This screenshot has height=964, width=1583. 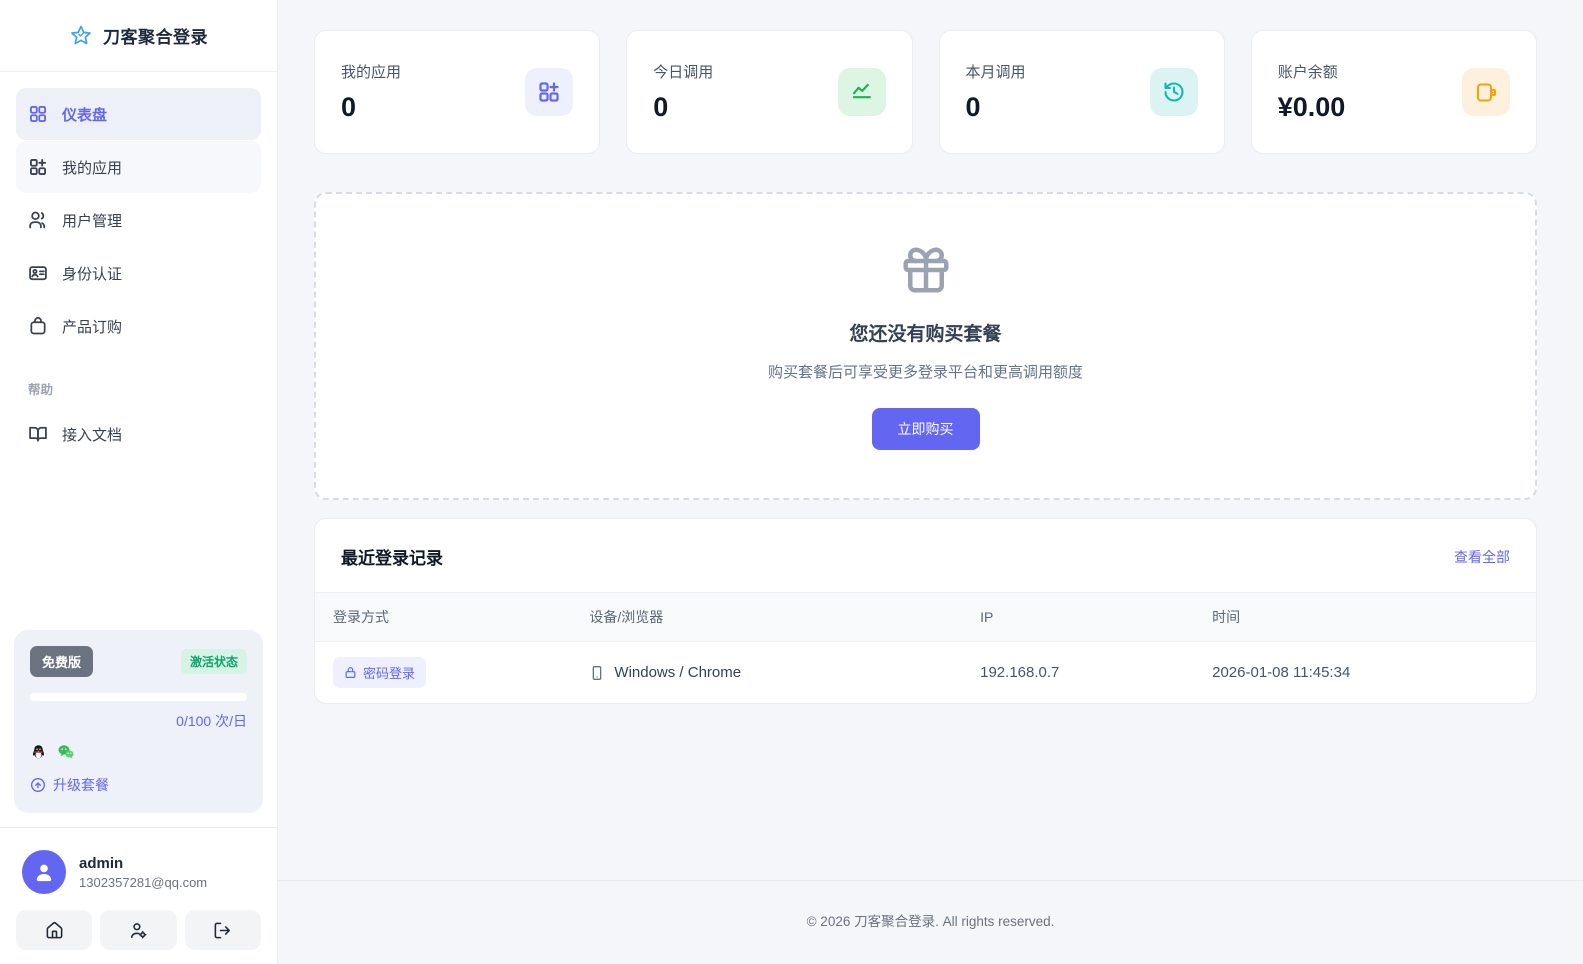 What do you see at coordinates (995, 72) in the screenshot?
I see `stat-label: 本月调用` at bounding box center [995, 72].